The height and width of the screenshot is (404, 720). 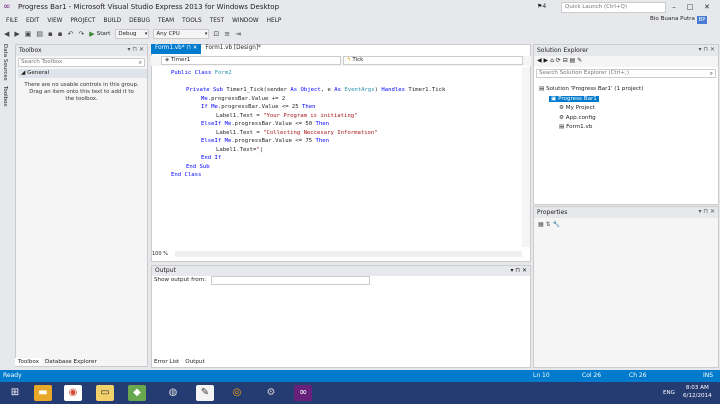 What do you see at coordinates (54, 21) in the screenshot?
I see `menu-view: VIEW` at bounding box center [54, 21].